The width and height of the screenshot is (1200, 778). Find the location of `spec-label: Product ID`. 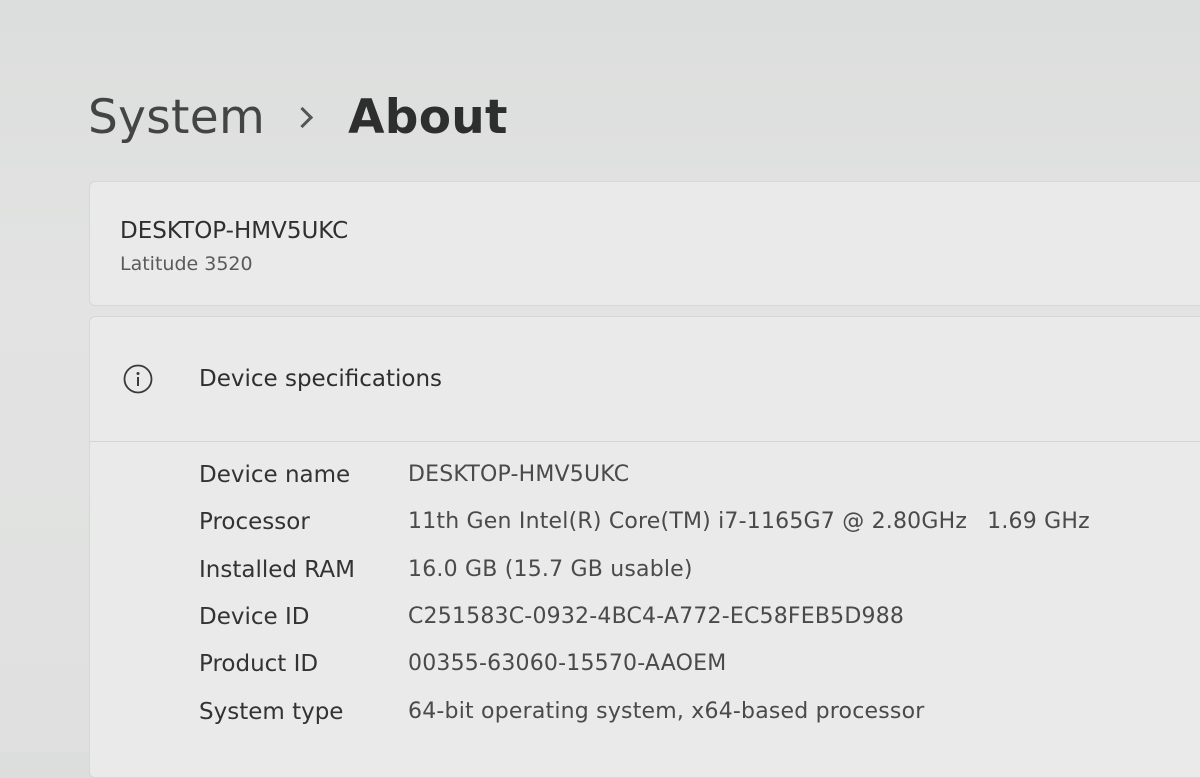

spec-label: Product ID is located at coordinates (259, 664).